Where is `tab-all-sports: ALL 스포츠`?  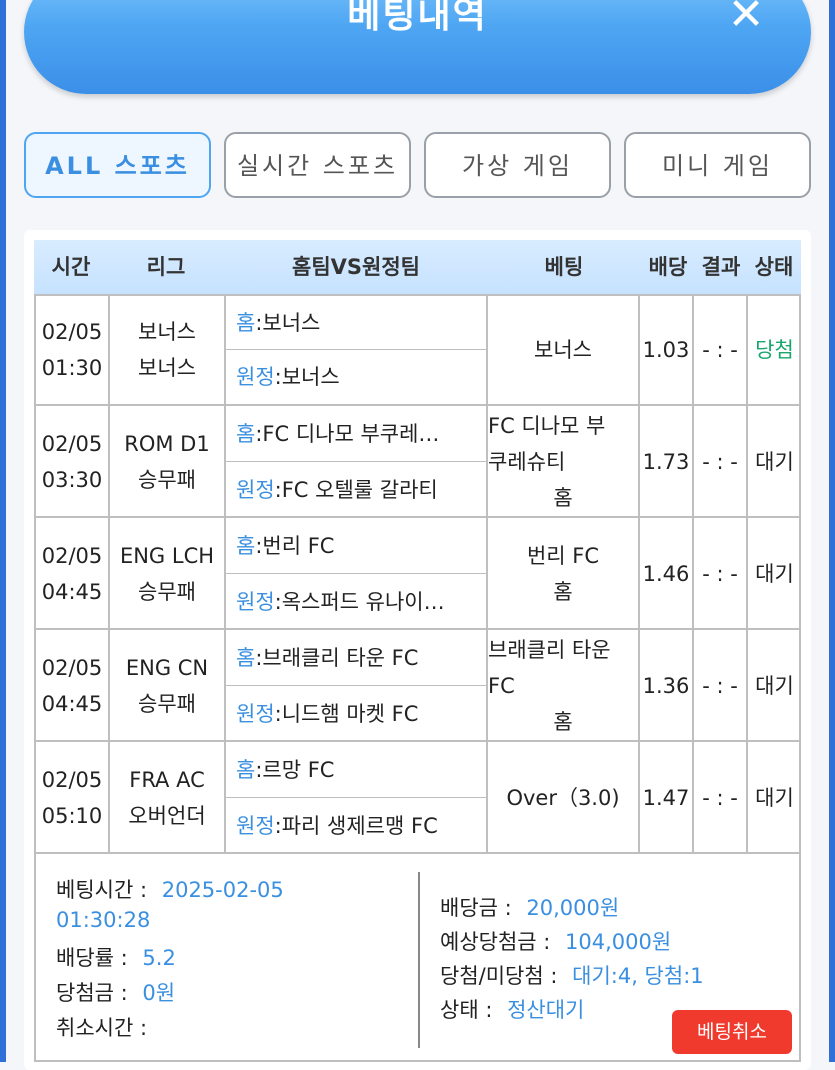
tab-all-sports: ALL 스포츠 is located at coordinates (117, 165).